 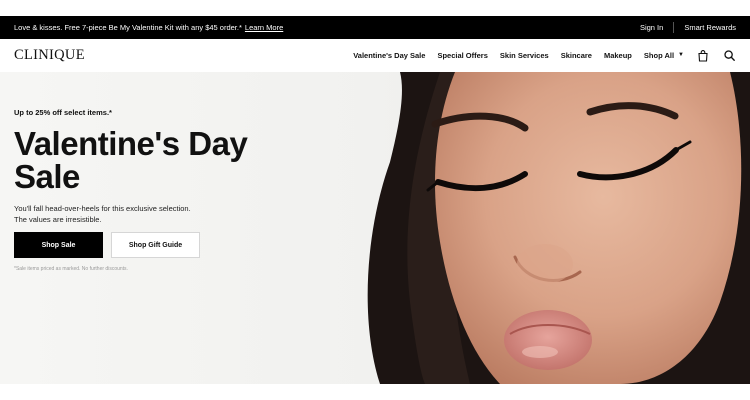 I want to click on search-icon, so click(x=729, y=56).